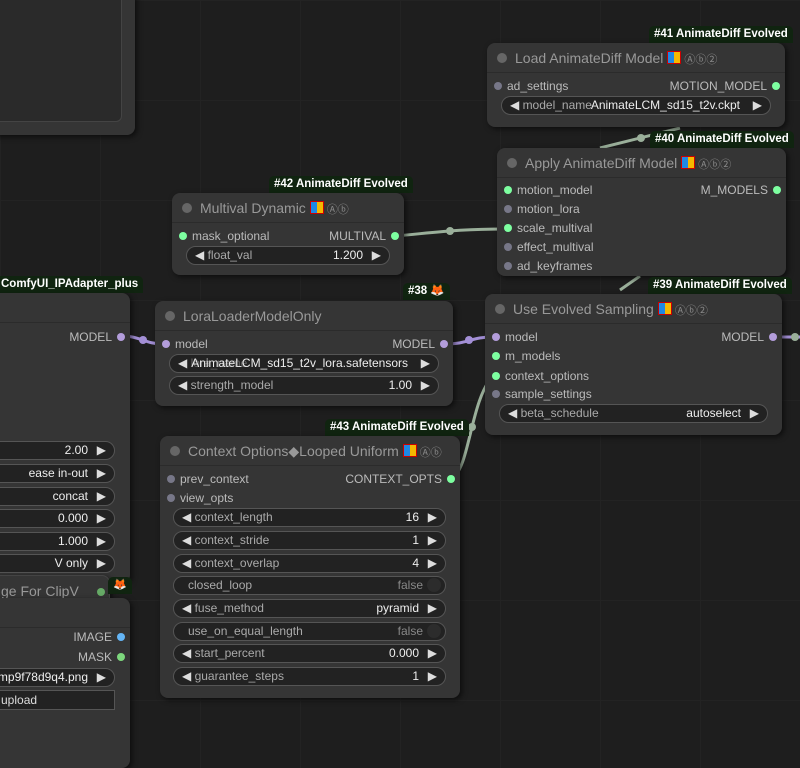 This screenshot has width=800, height=768. I want to click on input-view-opts: view_opts, so click(199, 498).